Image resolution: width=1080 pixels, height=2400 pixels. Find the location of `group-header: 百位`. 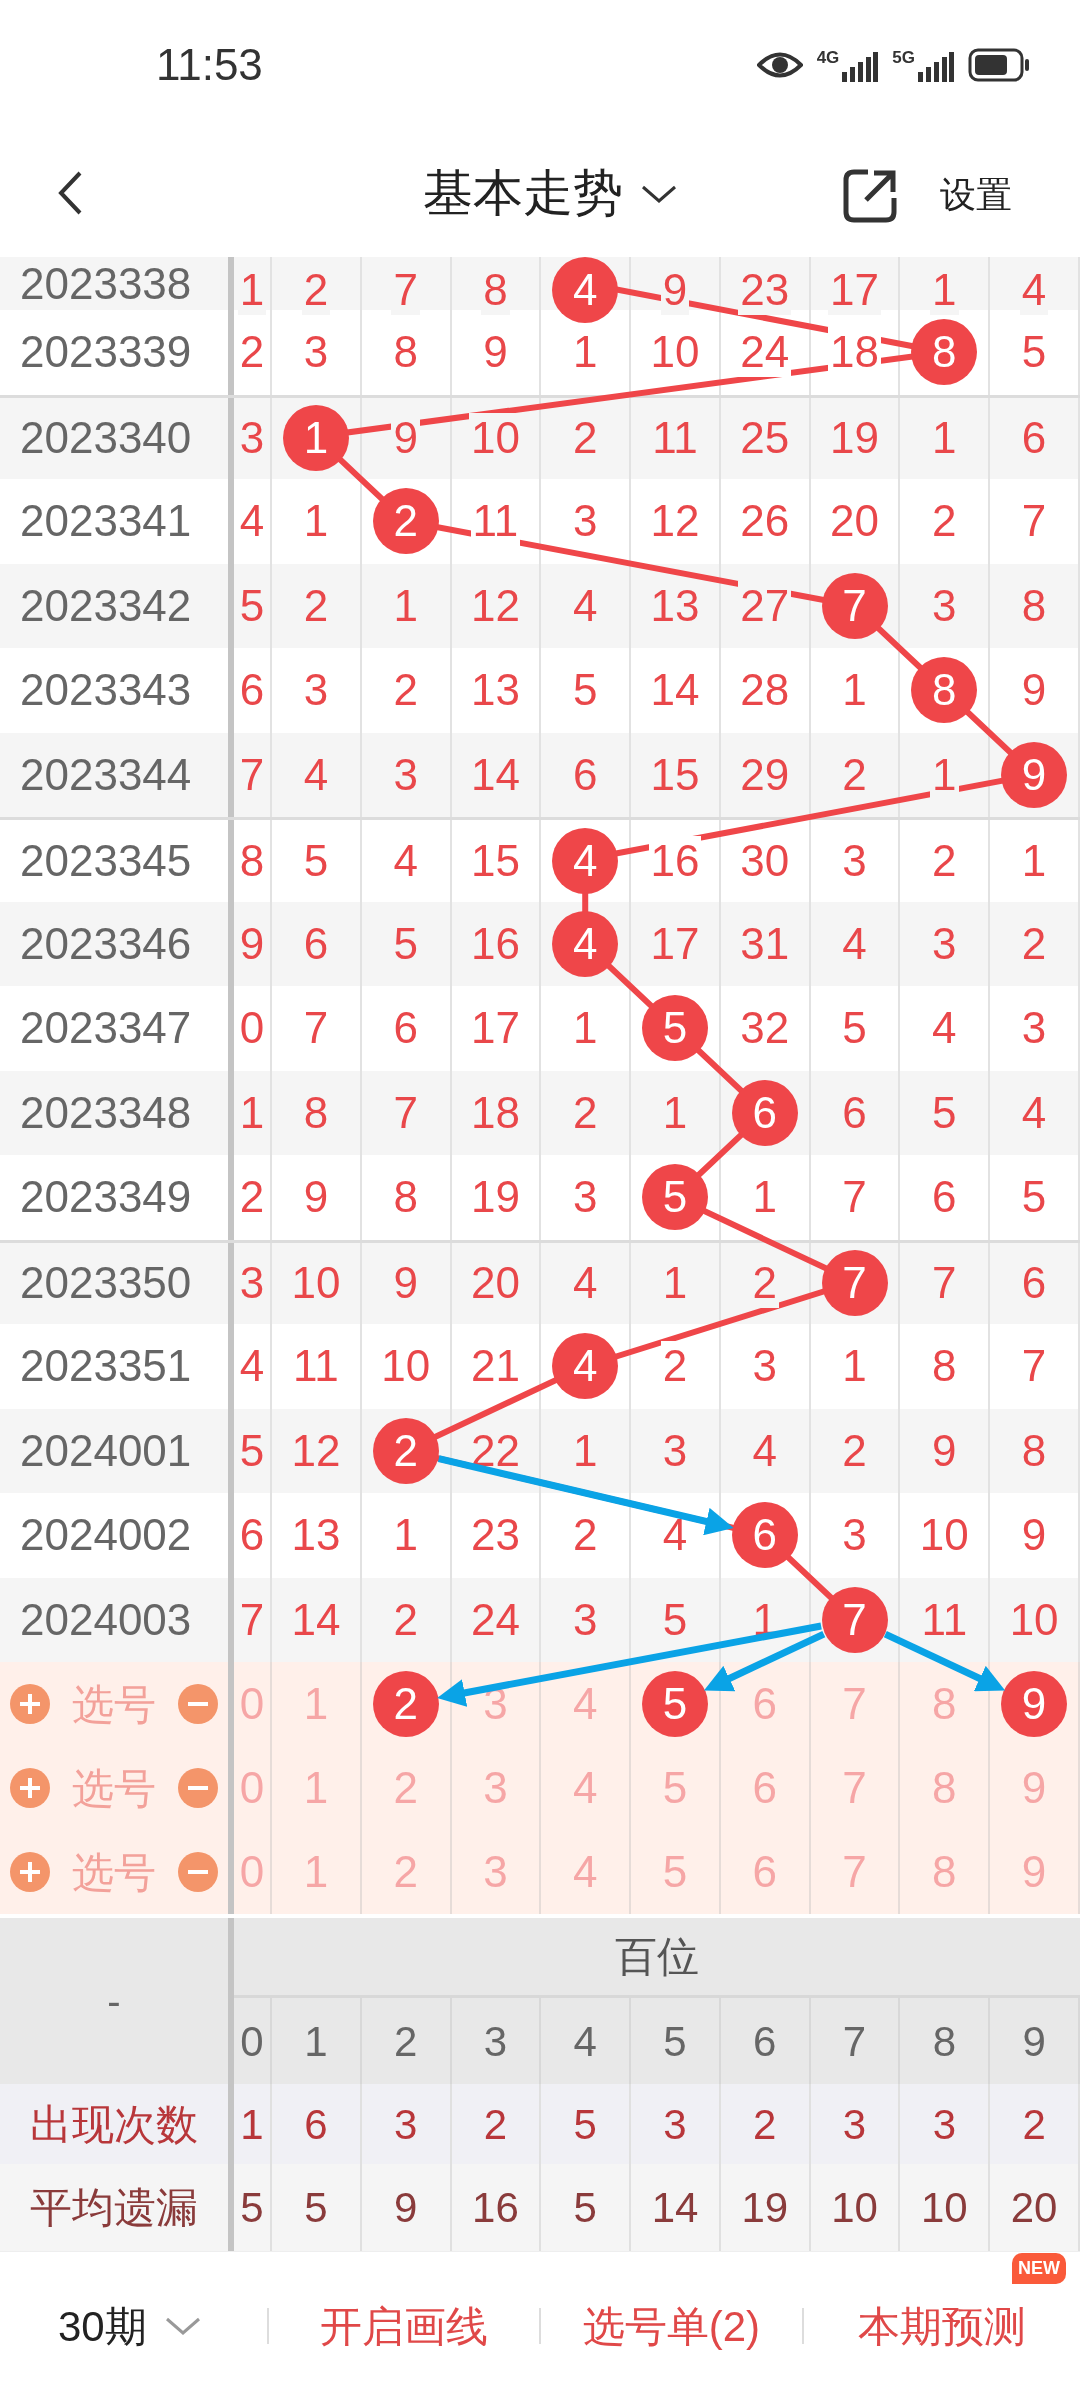

group-header: 百位 is located at coordinates (657, 1957).